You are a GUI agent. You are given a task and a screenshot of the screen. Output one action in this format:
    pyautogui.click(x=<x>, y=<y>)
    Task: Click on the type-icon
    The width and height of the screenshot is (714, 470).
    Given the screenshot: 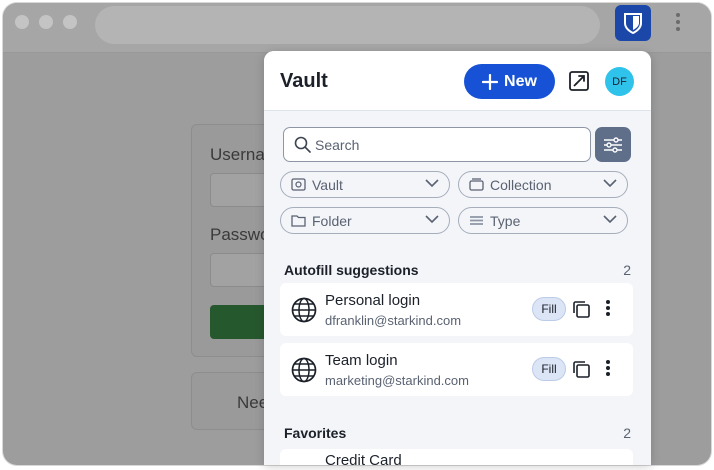 What is the action you would take?
    pyautogui.click(x=476, y=220)
    